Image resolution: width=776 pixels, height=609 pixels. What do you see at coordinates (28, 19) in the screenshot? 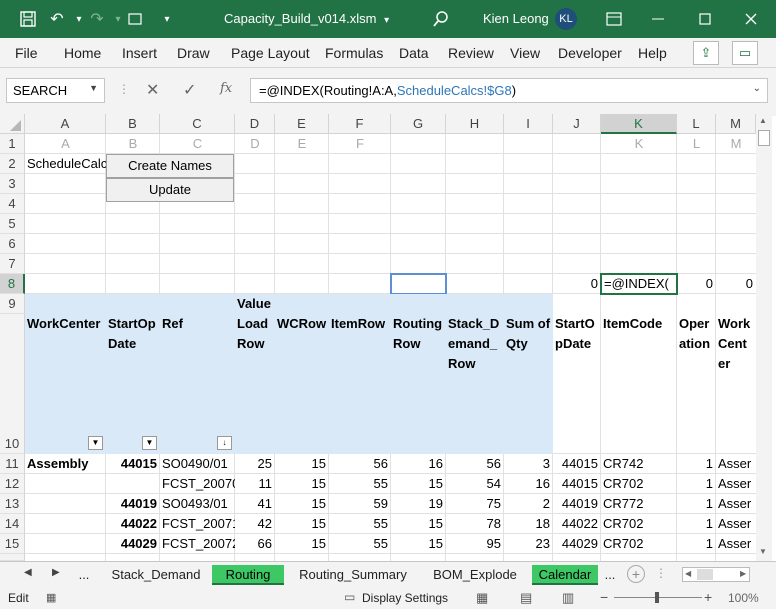
I see `save-icon` at bounding box center [28, 19].